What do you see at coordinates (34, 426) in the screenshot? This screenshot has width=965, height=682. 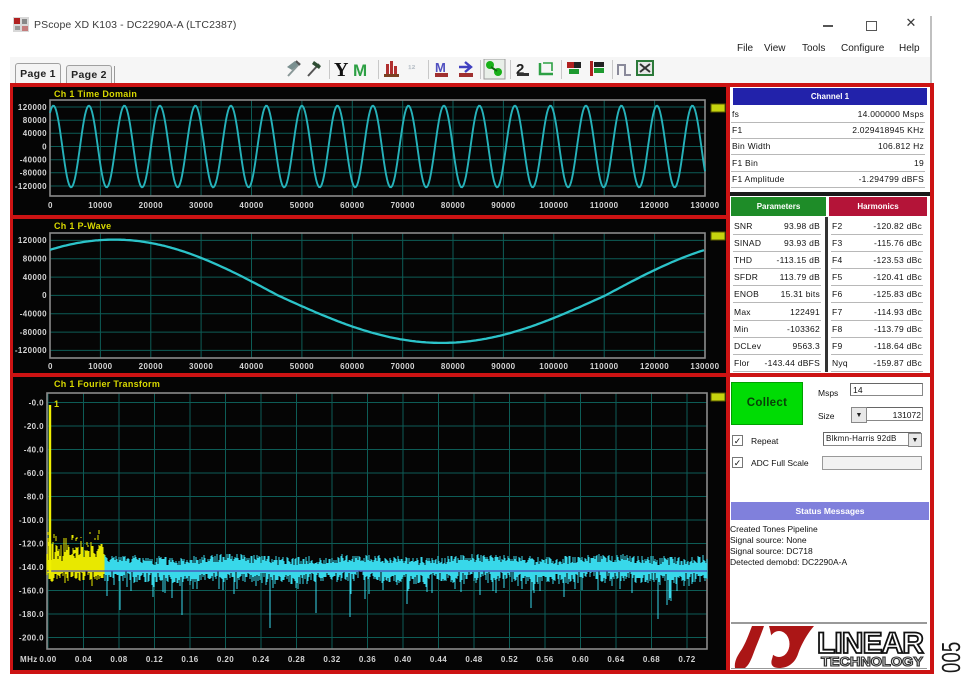 I see `svg-text: -20.0` at bounding box center [34, 426].